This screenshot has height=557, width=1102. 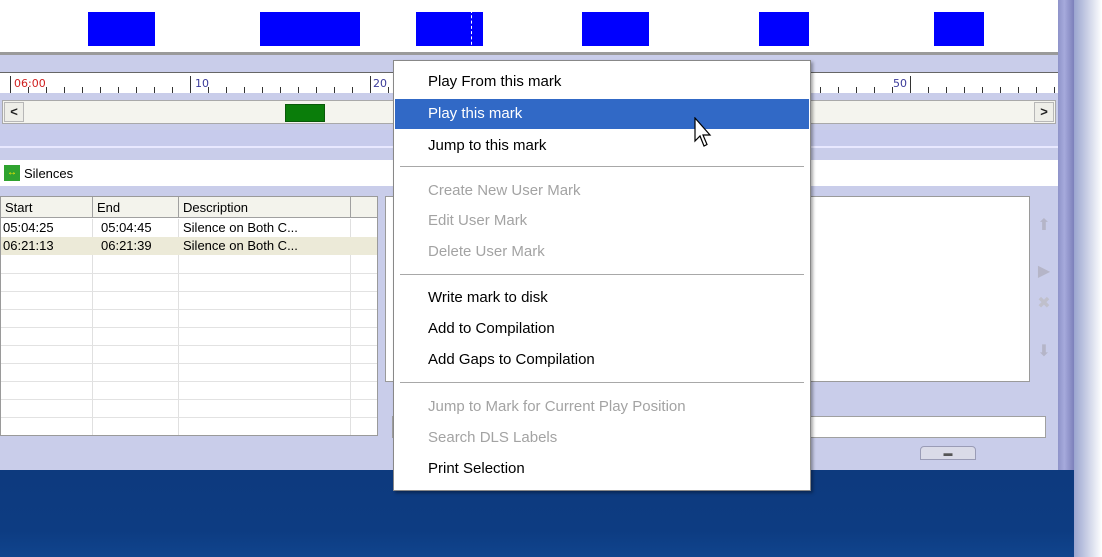 What do you see at coordinates (14, 112) in the screenshot?
I see `scroll-left-button: <` at bounding box center [14, 112].